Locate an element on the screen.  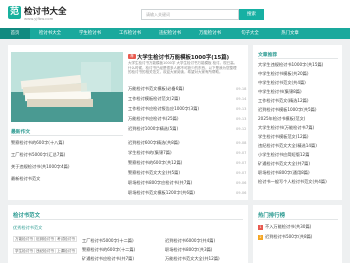
list-item: 关于违规检讨书(共1000字4篇) is located at coordinates (67, 167).